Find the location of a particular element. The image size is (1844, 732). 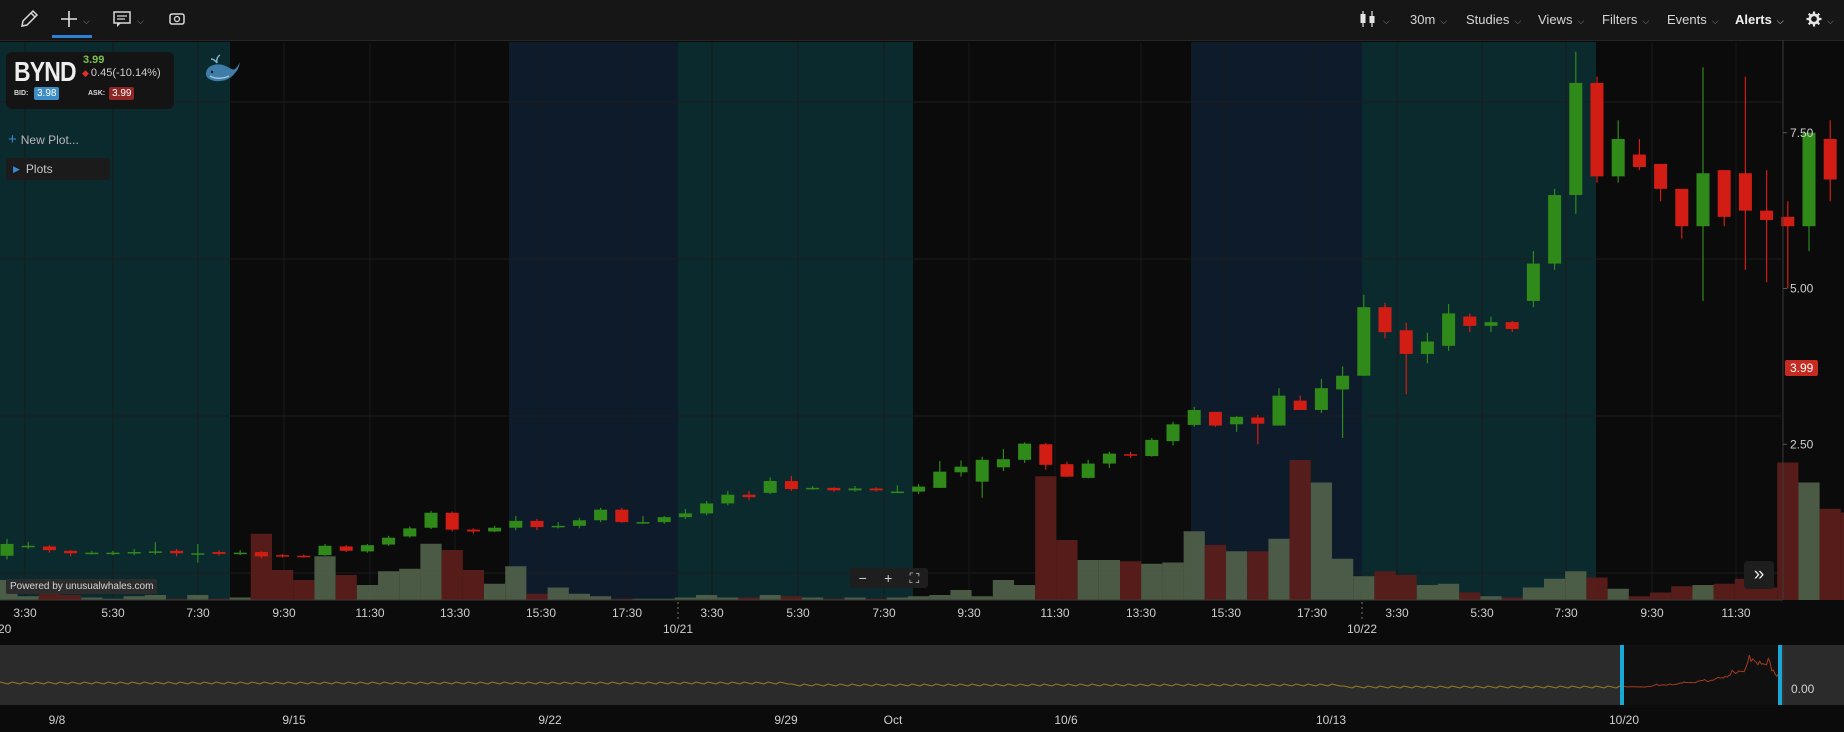

views-dropdown: Views ⌵ is located at coordinates (1561, 19).